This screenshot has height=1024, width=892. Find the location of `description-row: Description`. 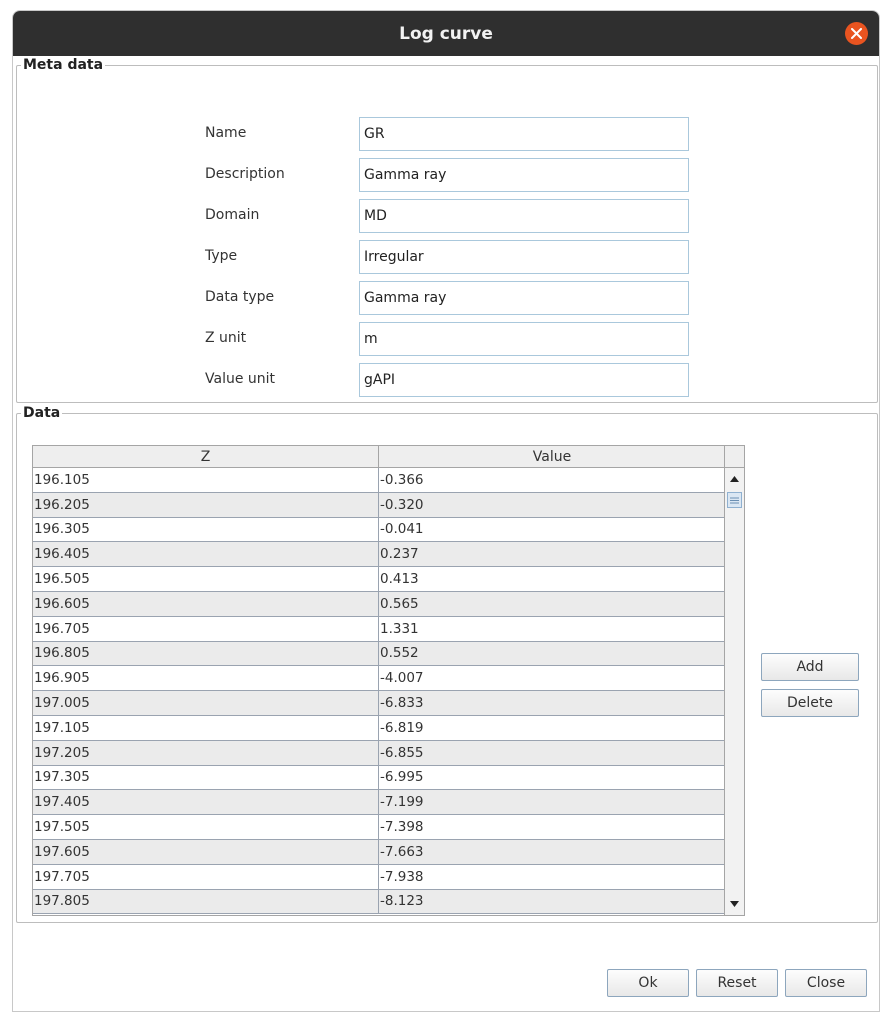

description-row: Description is located at coordinates (455, 175).